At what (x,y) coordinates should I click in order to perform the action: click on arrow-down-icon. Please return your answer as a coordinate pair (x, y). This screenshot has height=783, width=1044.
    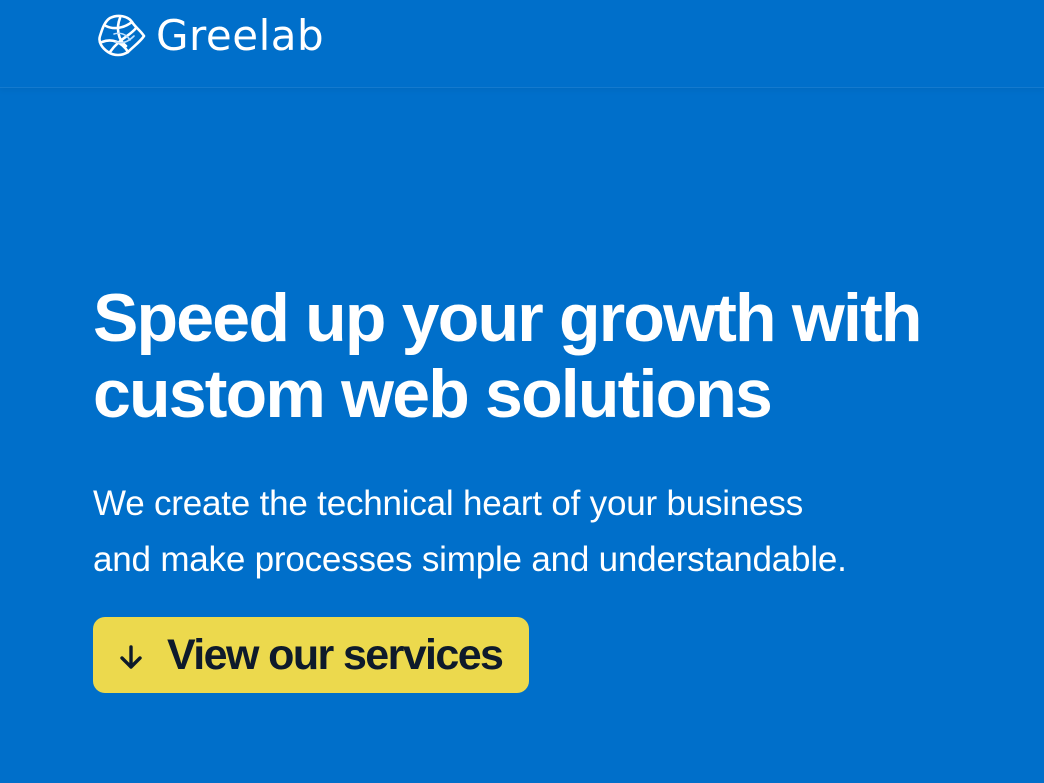
    Looking at the image, I should click on (131, 657).